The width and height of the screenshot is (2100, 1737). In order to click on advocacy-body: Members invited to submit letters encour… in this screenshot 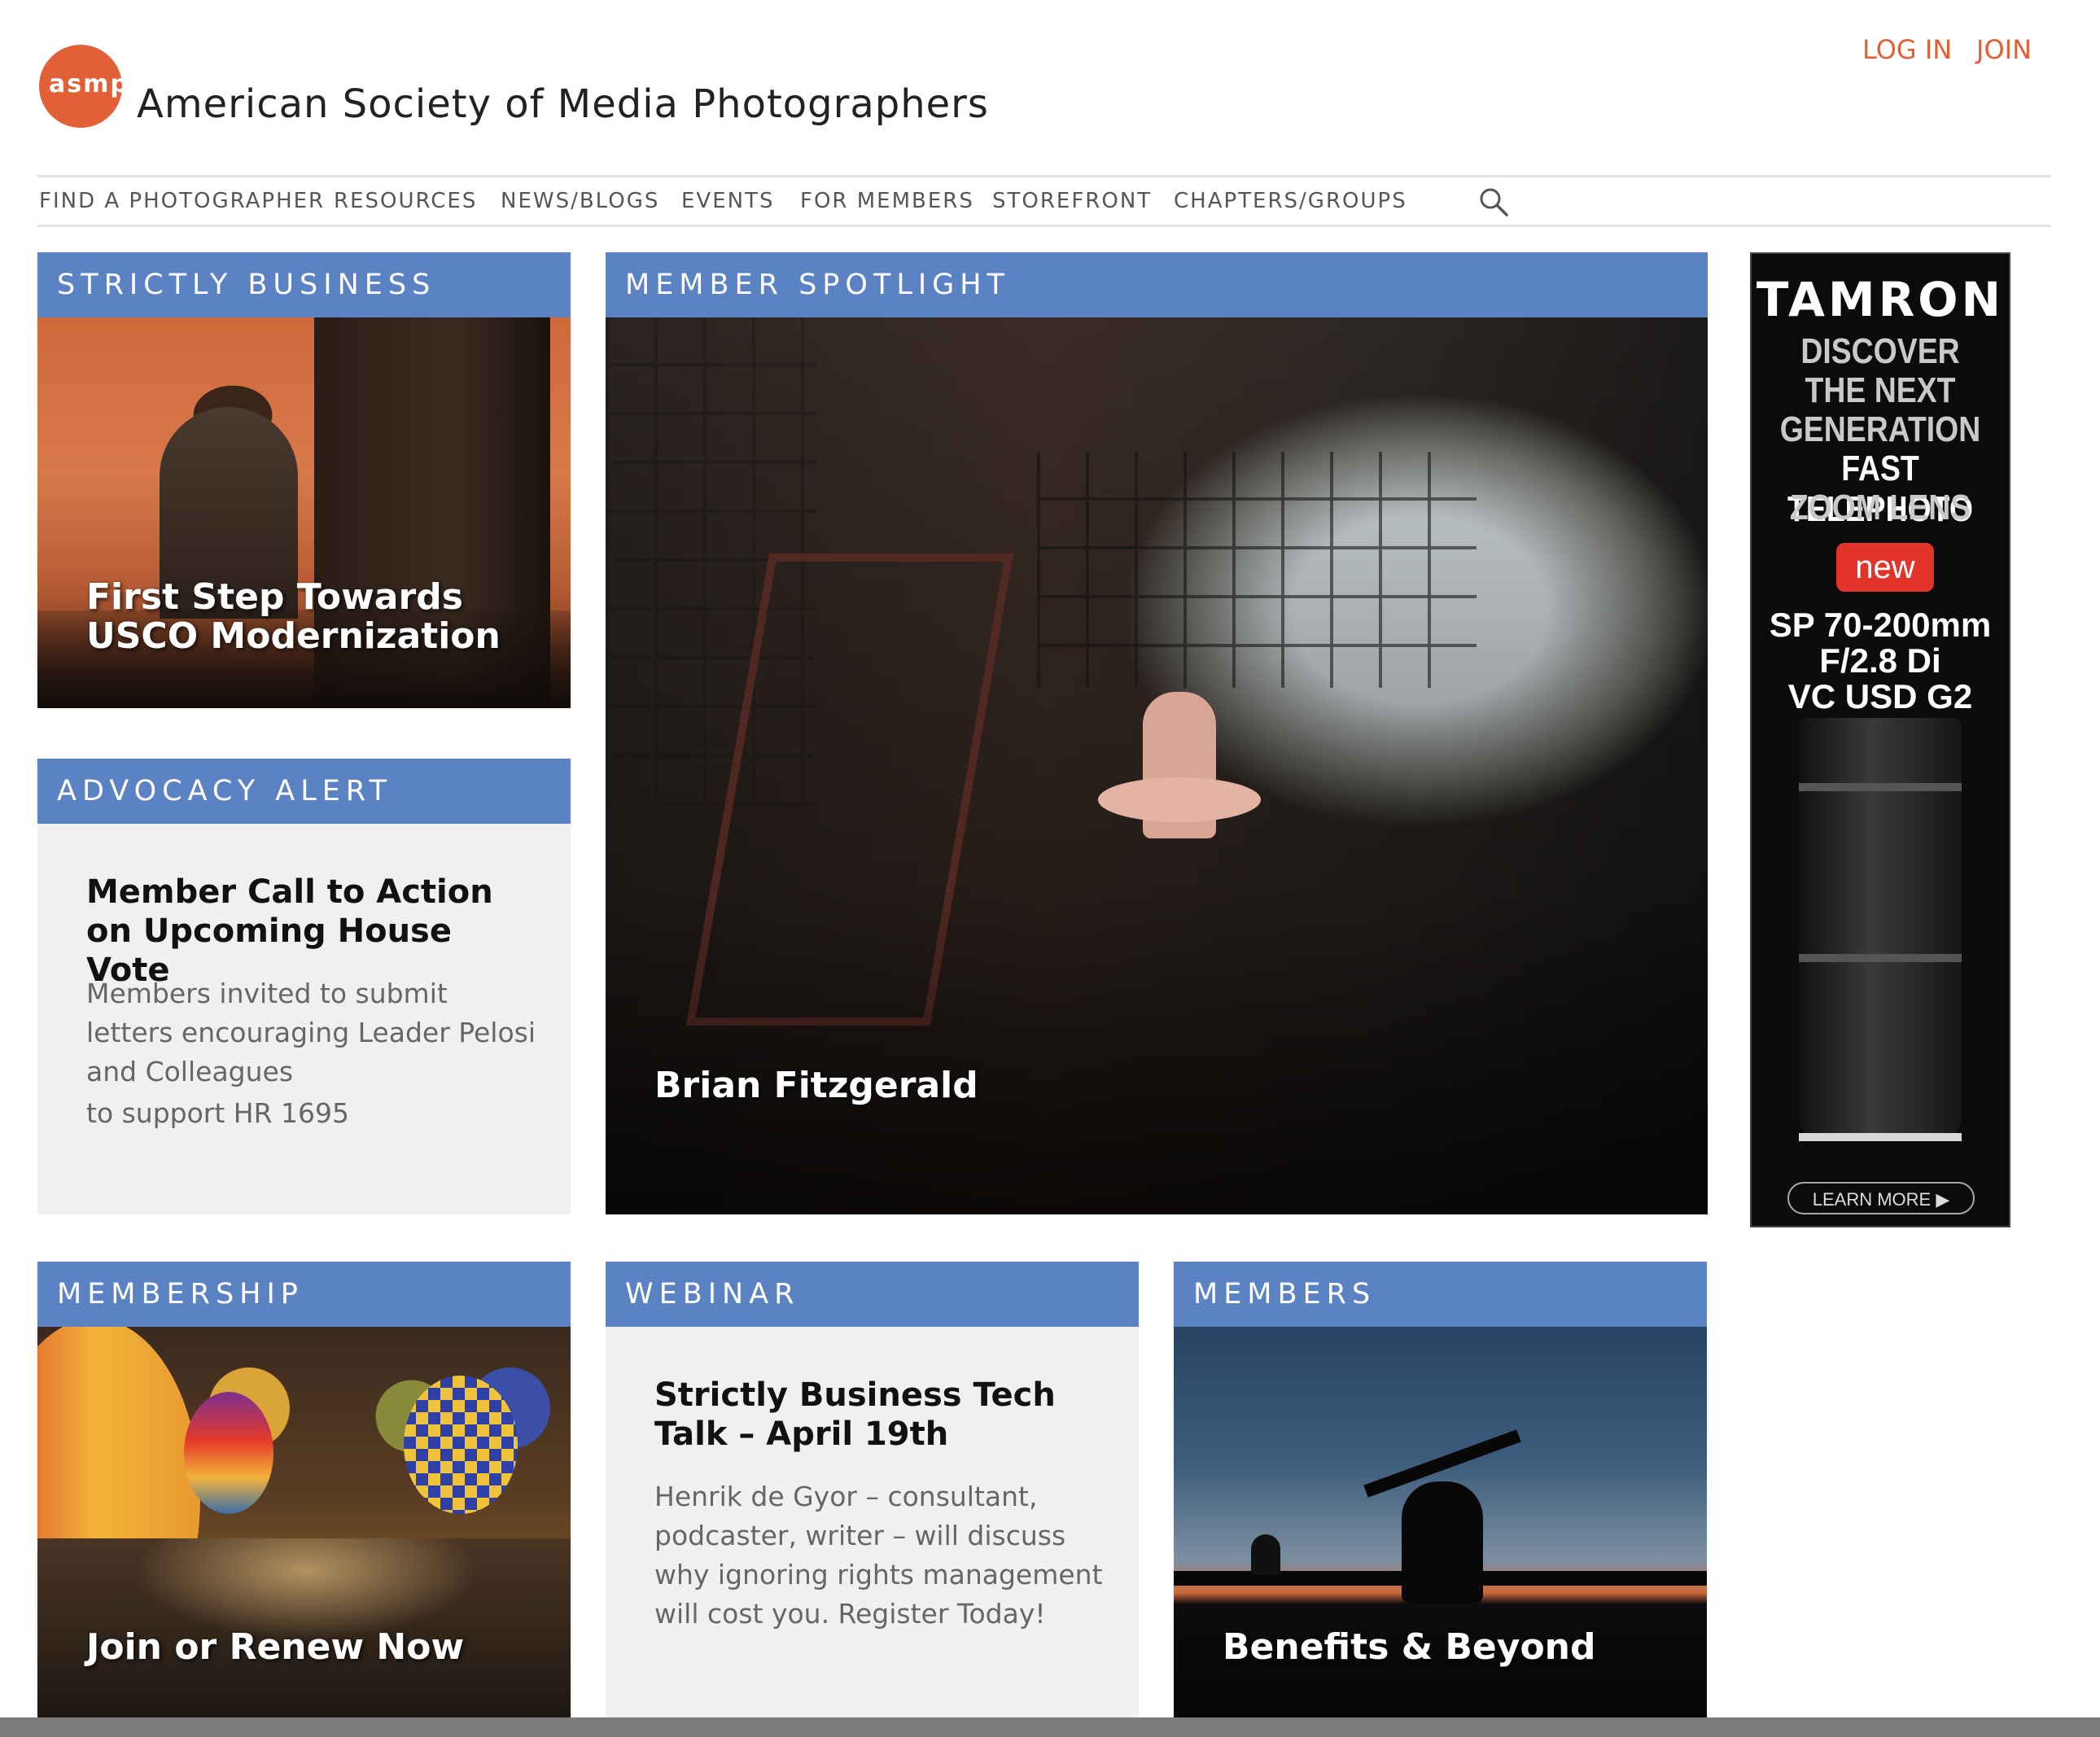, I will do `click(311, 1032)`.